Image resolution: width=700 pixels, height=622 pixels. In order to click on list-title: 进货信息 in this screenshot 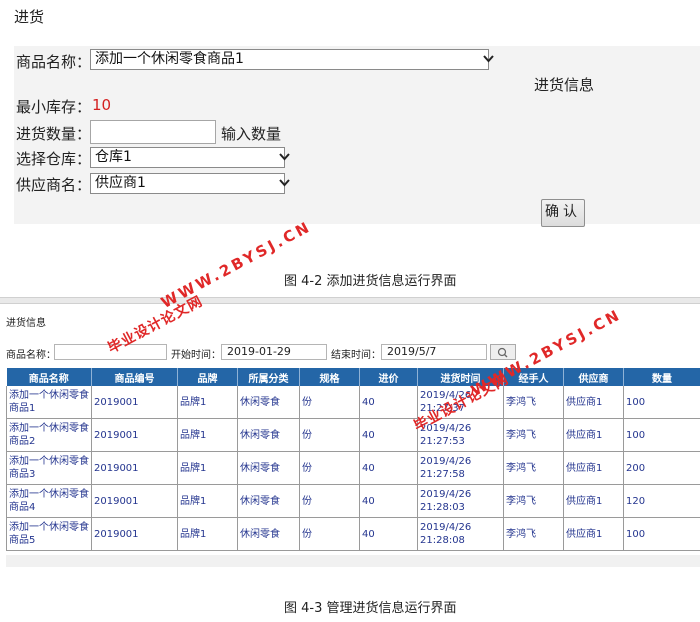, I will do `click(26, 323)`.